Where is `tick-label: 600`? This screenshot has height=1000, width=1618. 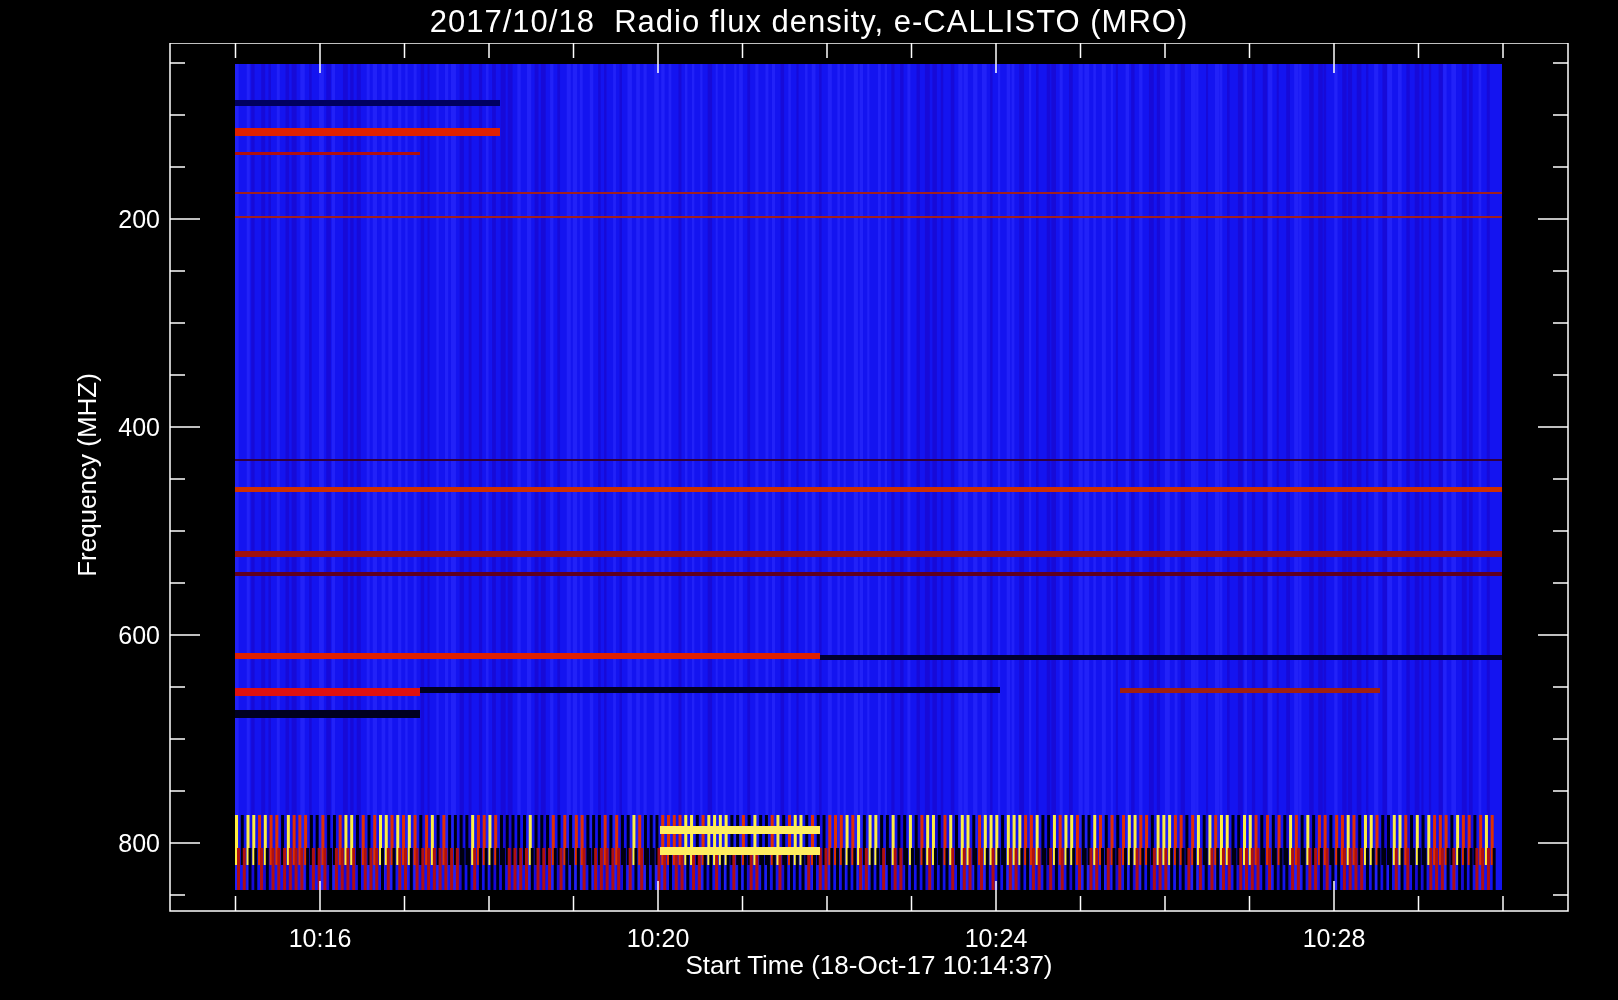 tick-label: 600 is located at coordinates (139, 635).